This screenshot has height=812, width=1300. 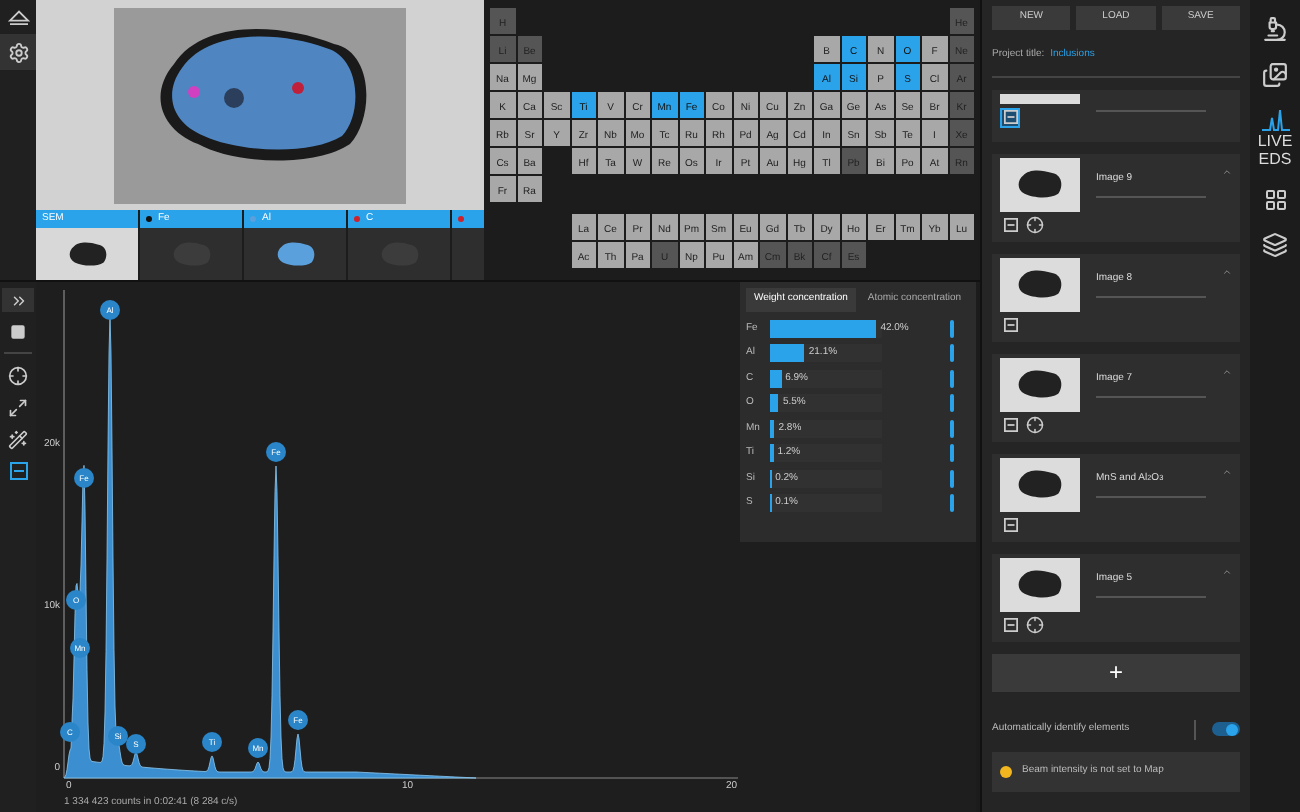 I want to click on add-button: +, so click(x=1116, y=672).